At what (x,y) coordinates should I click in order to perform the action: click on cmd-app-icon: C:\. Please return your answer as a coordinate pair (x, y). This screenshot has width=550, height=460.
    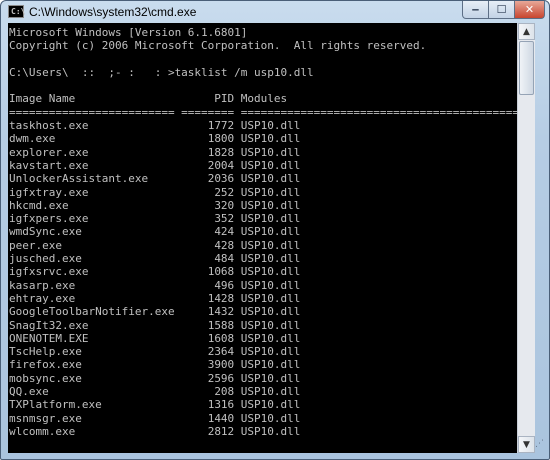
    Looking at the image, I should click on (17, 11).